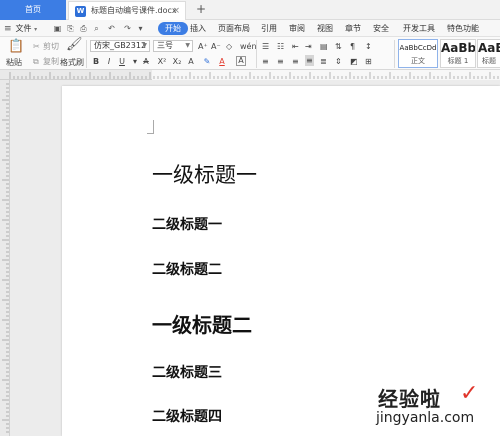  What do you see at coordinates (280, 61) in the screenshot?
I see `align-center-icon: ≡` at bounding box center [280, 61].